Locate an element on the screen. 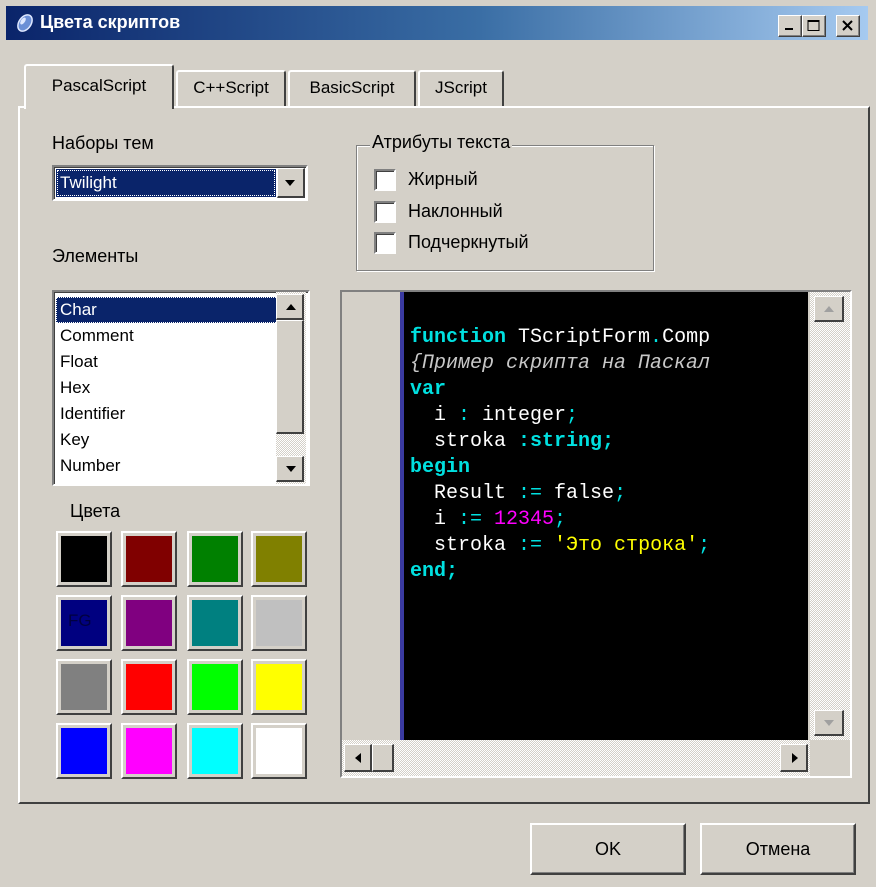 The height and width of the screenshot is (887, 876). tab-basicscript: BasicScript is located at coordinates (352, 88).